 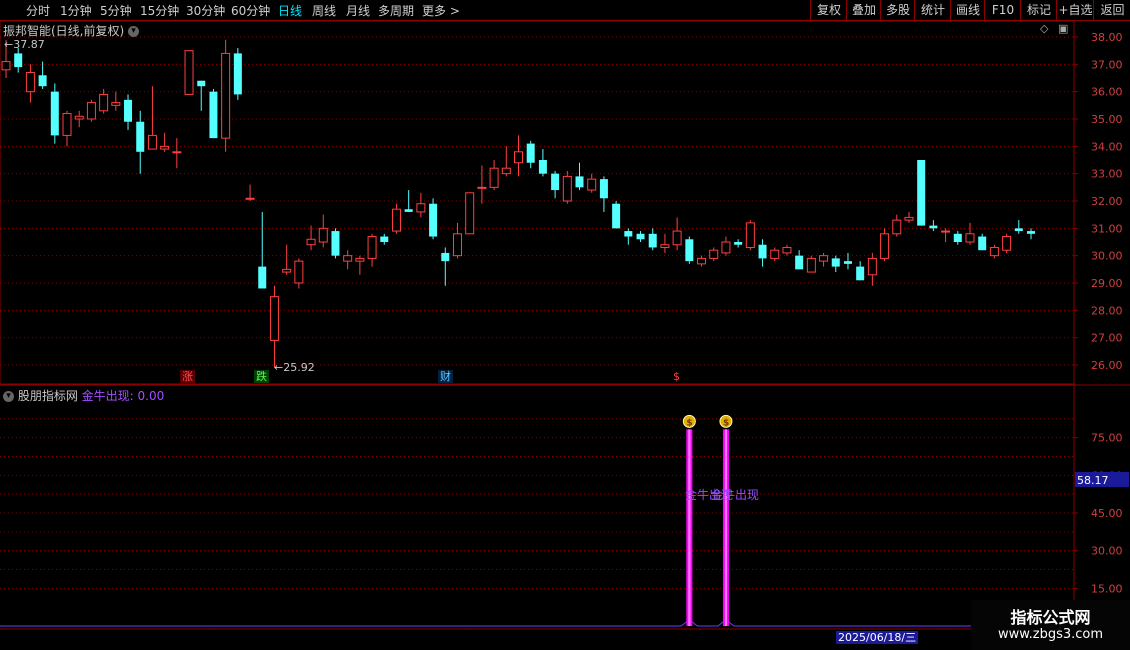 What do you see at coordinates (441, 10) in the screenshot?
I see `period-tab-10: 更多 >` at bounding box center [441, 10].